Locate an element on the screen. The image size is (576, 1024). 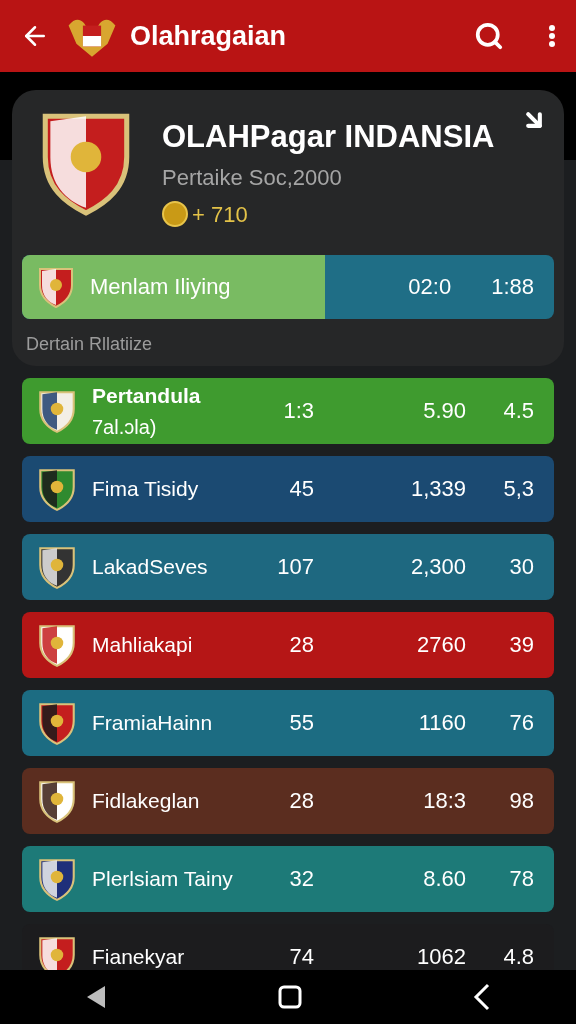
team-row: Pertandula 7al.ɔla) 1:3 5.90 4.5 is located at coordinates (288, 410).